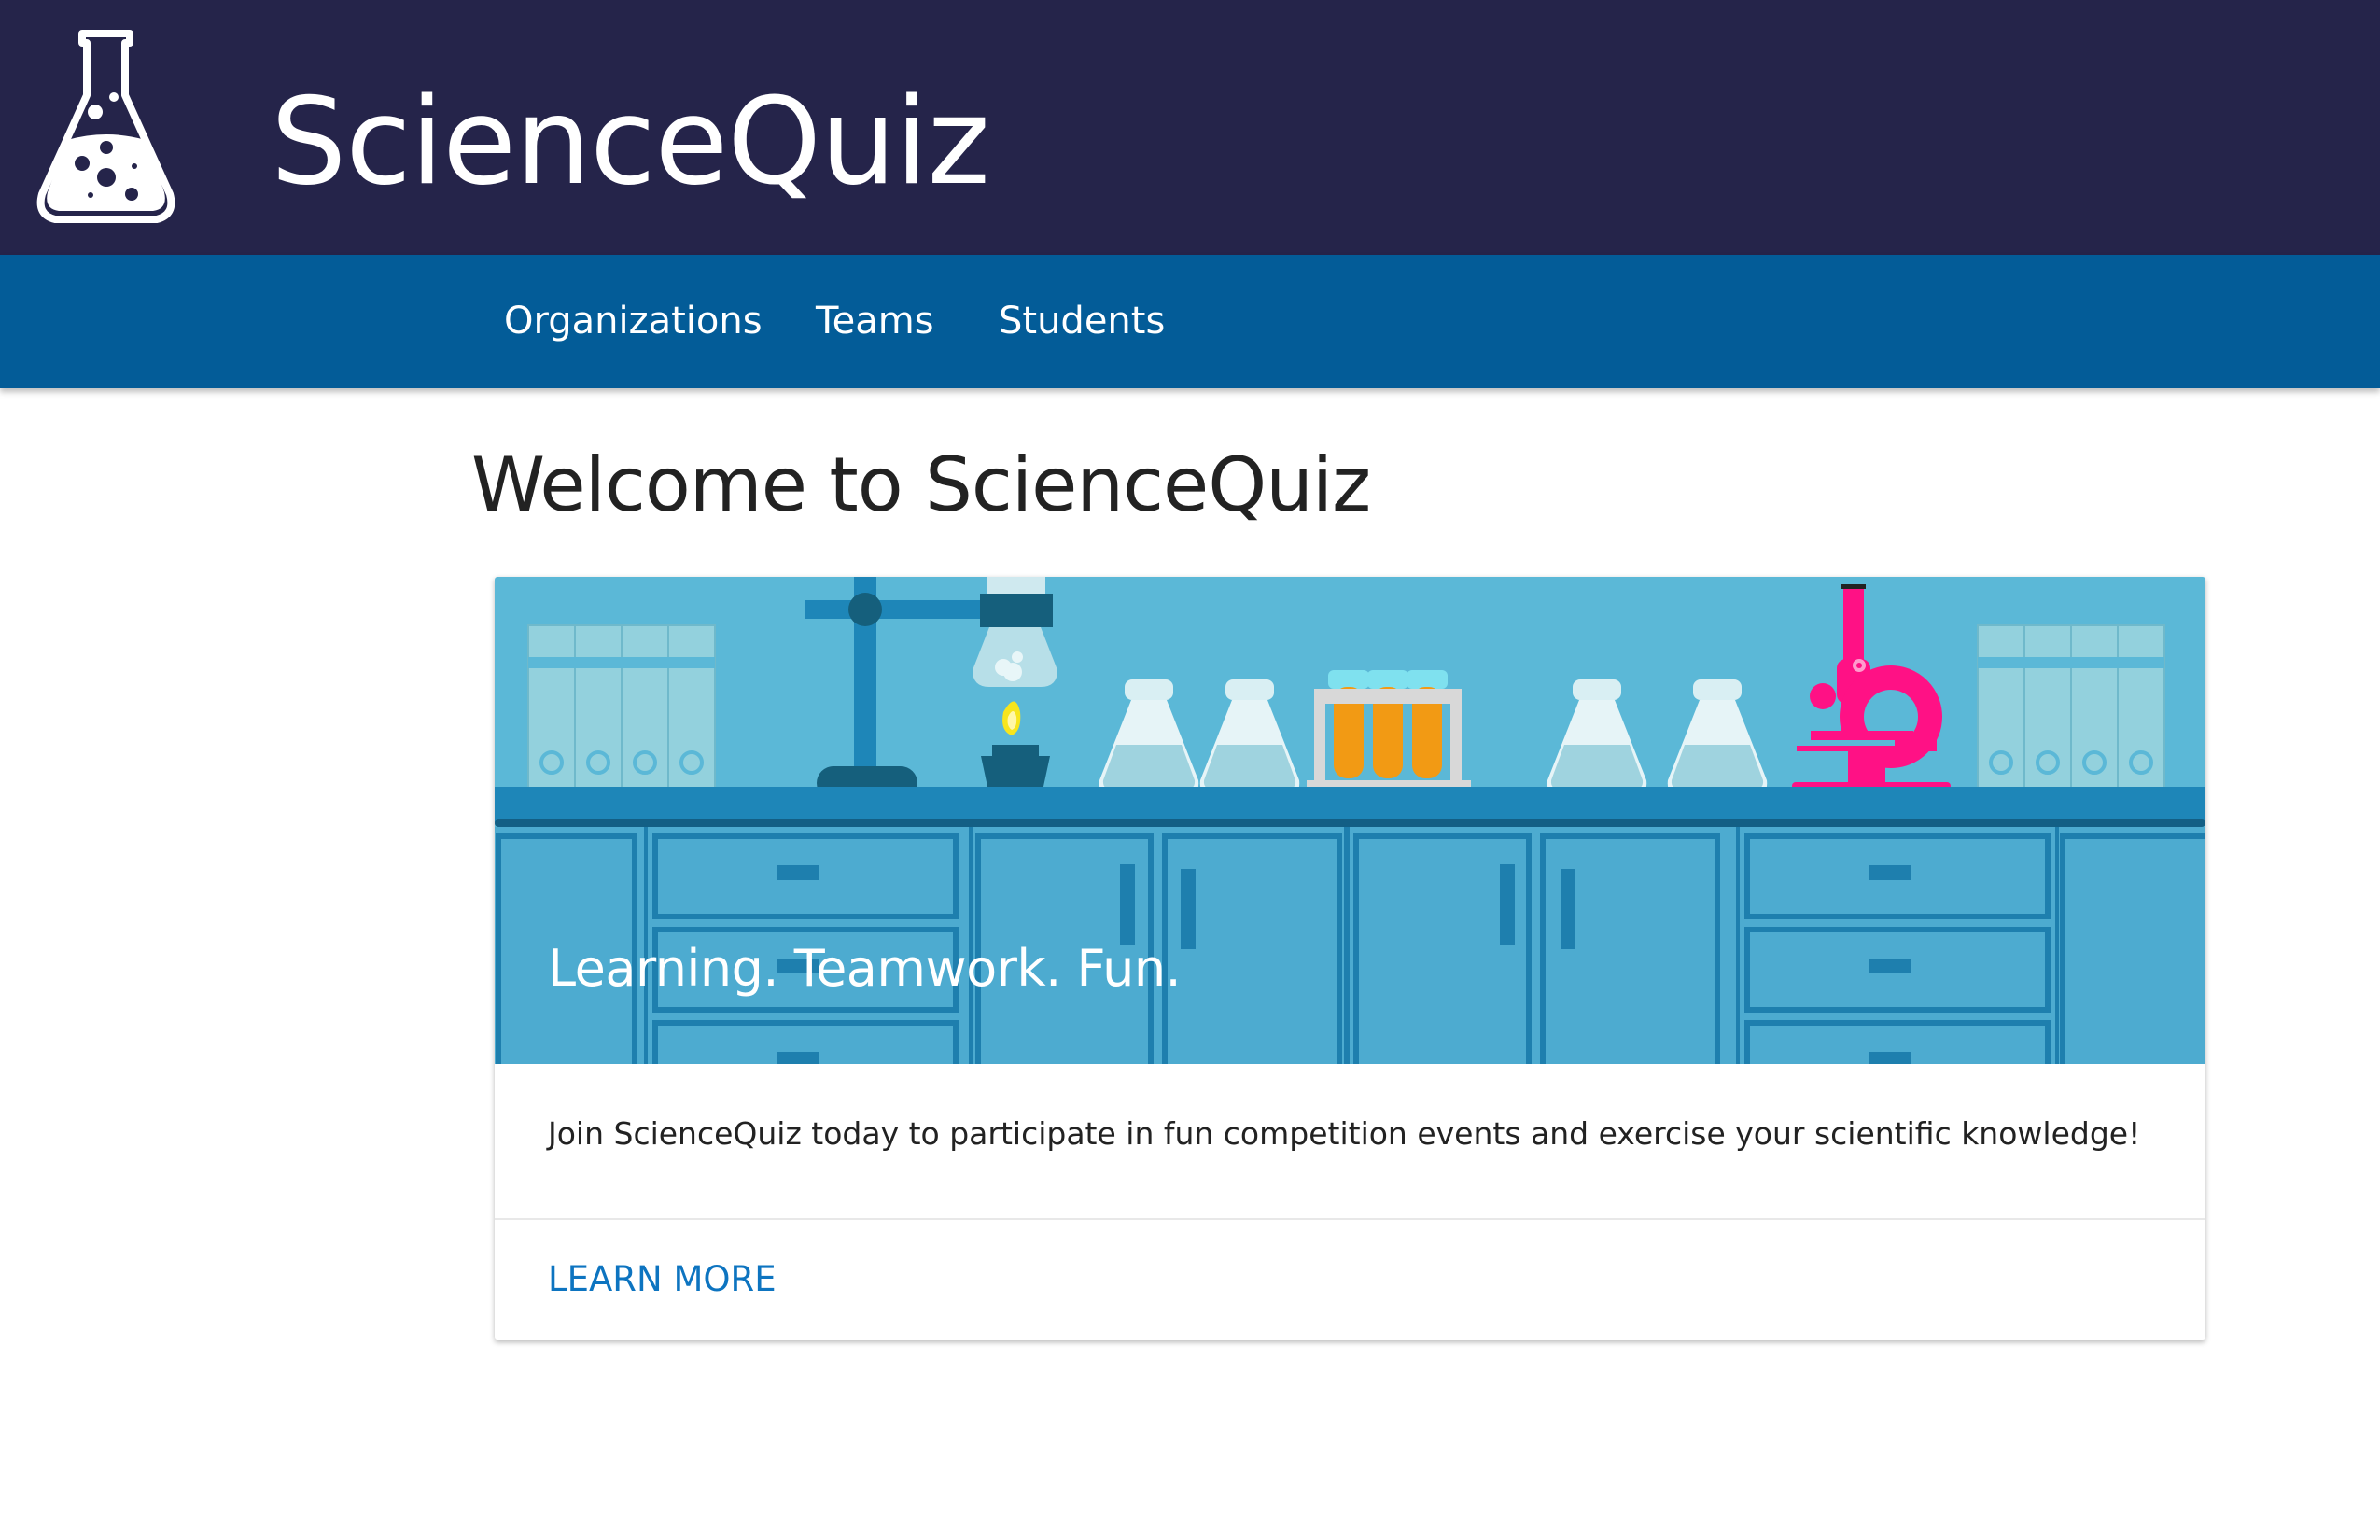 This screenshot has height=1540, width=2380. What do you see at coordinates (662, 1280) in the screenshot?
I see `learn-more-button: LEARN MORE` at bounding box center [662, 1280].